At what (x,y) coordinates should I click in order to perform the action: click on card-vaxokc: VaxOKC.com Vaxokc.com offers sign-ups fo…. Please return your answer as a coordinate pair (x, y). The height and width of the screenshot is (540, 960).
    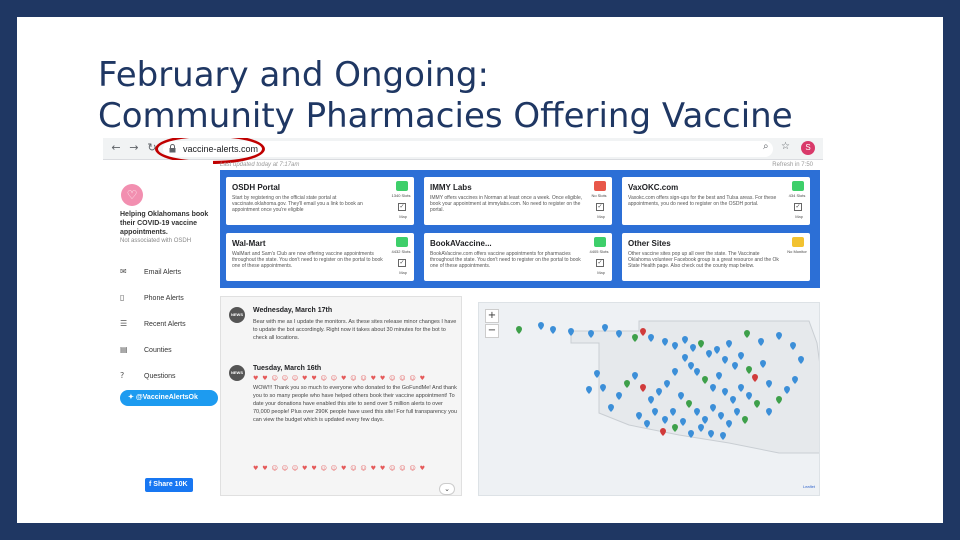
    Looking at the image, I should click on (716, 201).